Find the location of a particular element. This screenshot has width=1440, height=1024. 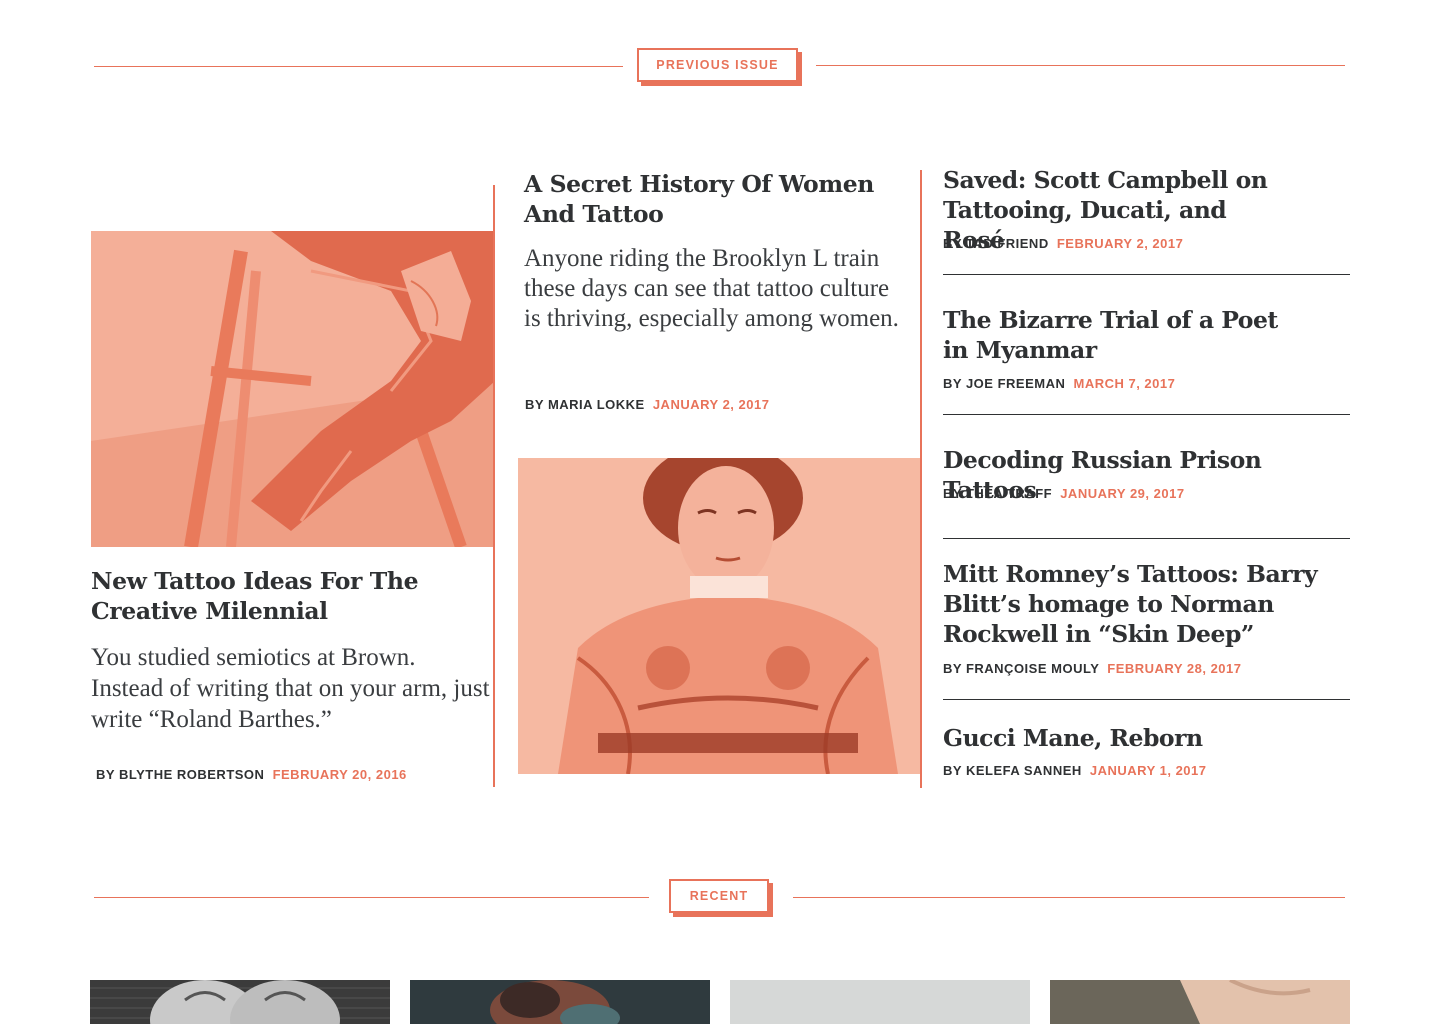

column-divider-right is located at coordinates (921, 479).